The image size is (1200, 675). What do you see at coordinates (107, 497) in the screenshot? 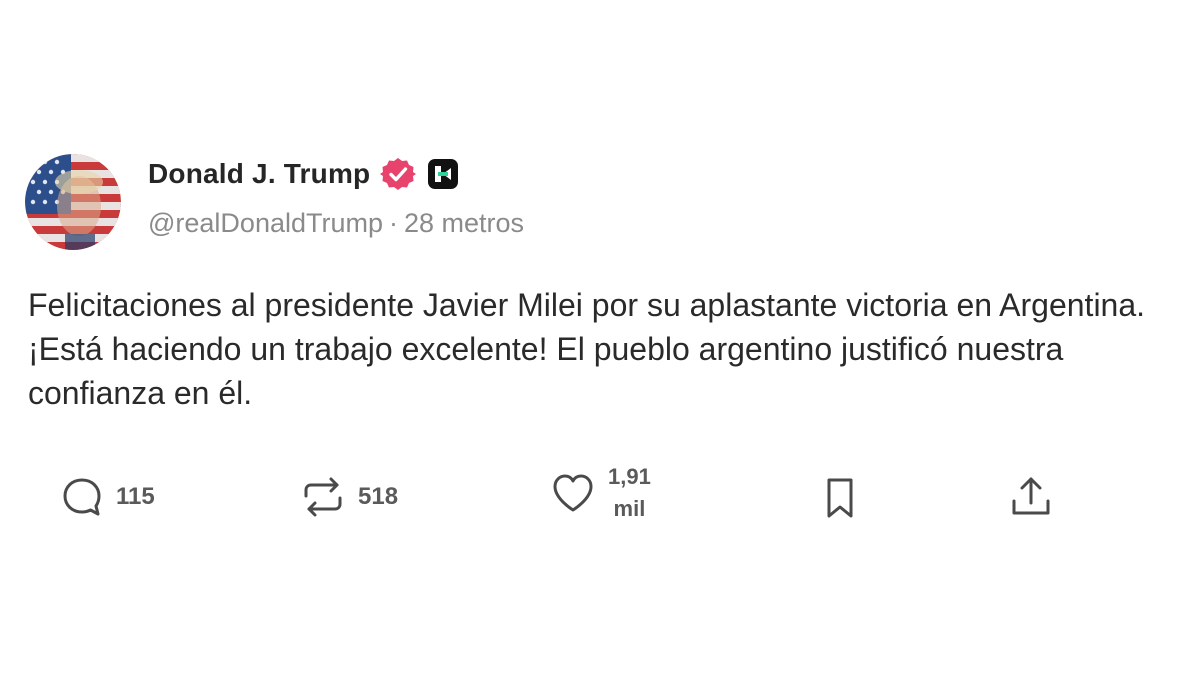
I see `reply-button: 115` at bounding box center [107, 497].